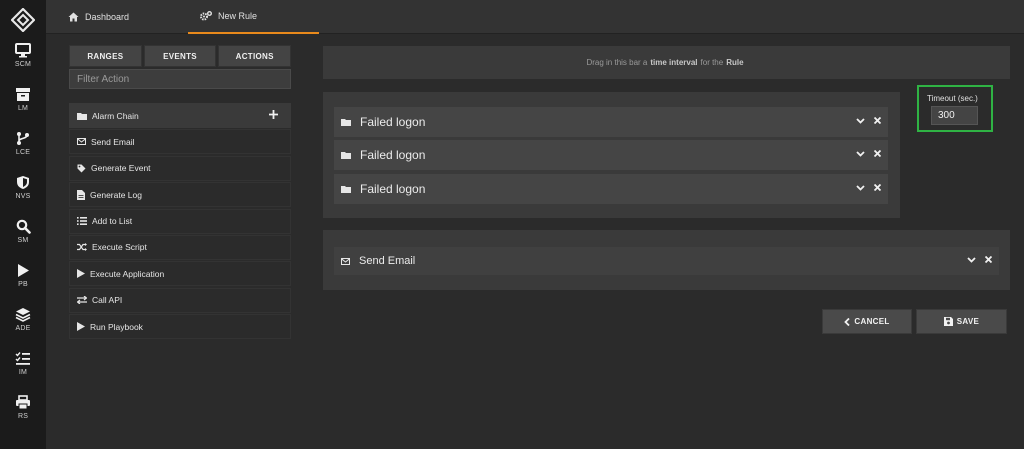 This screenshot has height=449, width=1024. Describe the element at coordinates (952, 98) in the screenshot. I see `timeout-label: Timeout (sec.)` at that location.